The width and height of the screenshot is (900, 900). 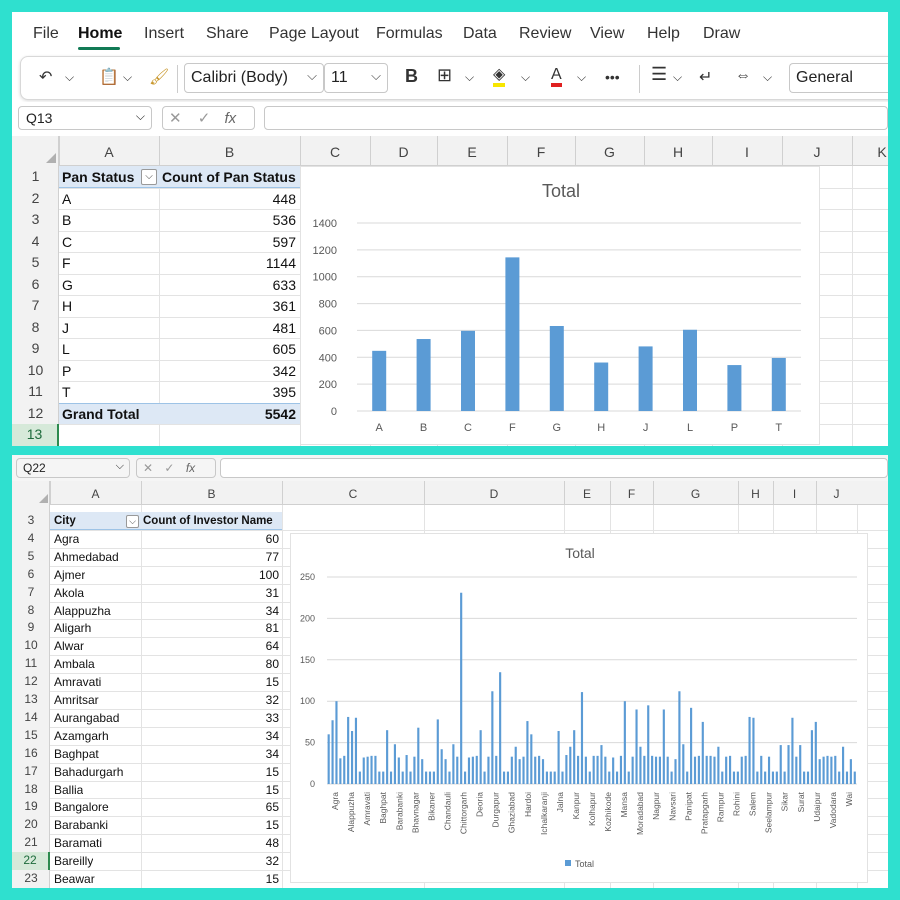 What do you see at coordinates (69, 77) in the screenshot?
I see `undo-dropdown-chevron-icon: ⌵` at bounding box center [69, 77].